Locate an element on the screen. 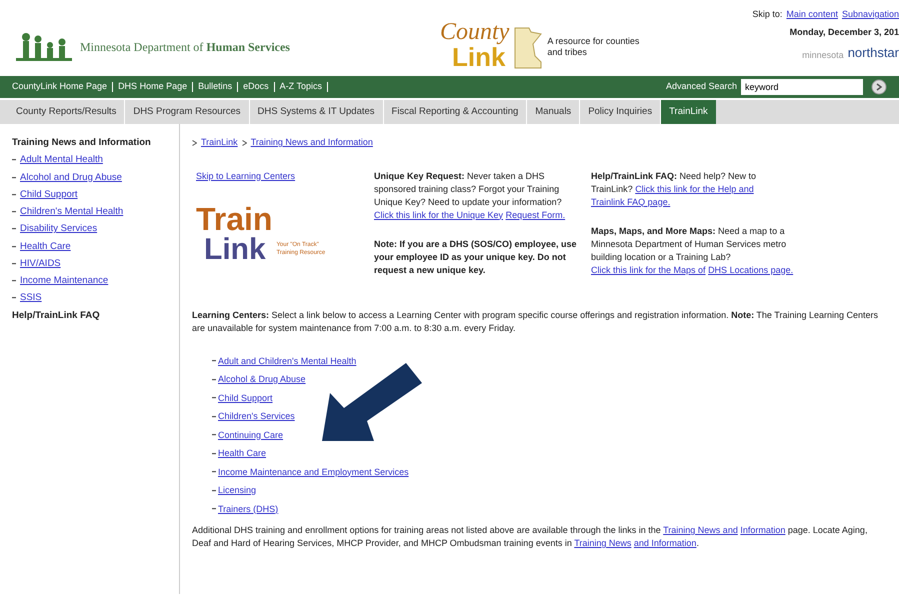 The width and height of the screenshot is (899, 595). logo-word: County is located at coordinates (475, 32).